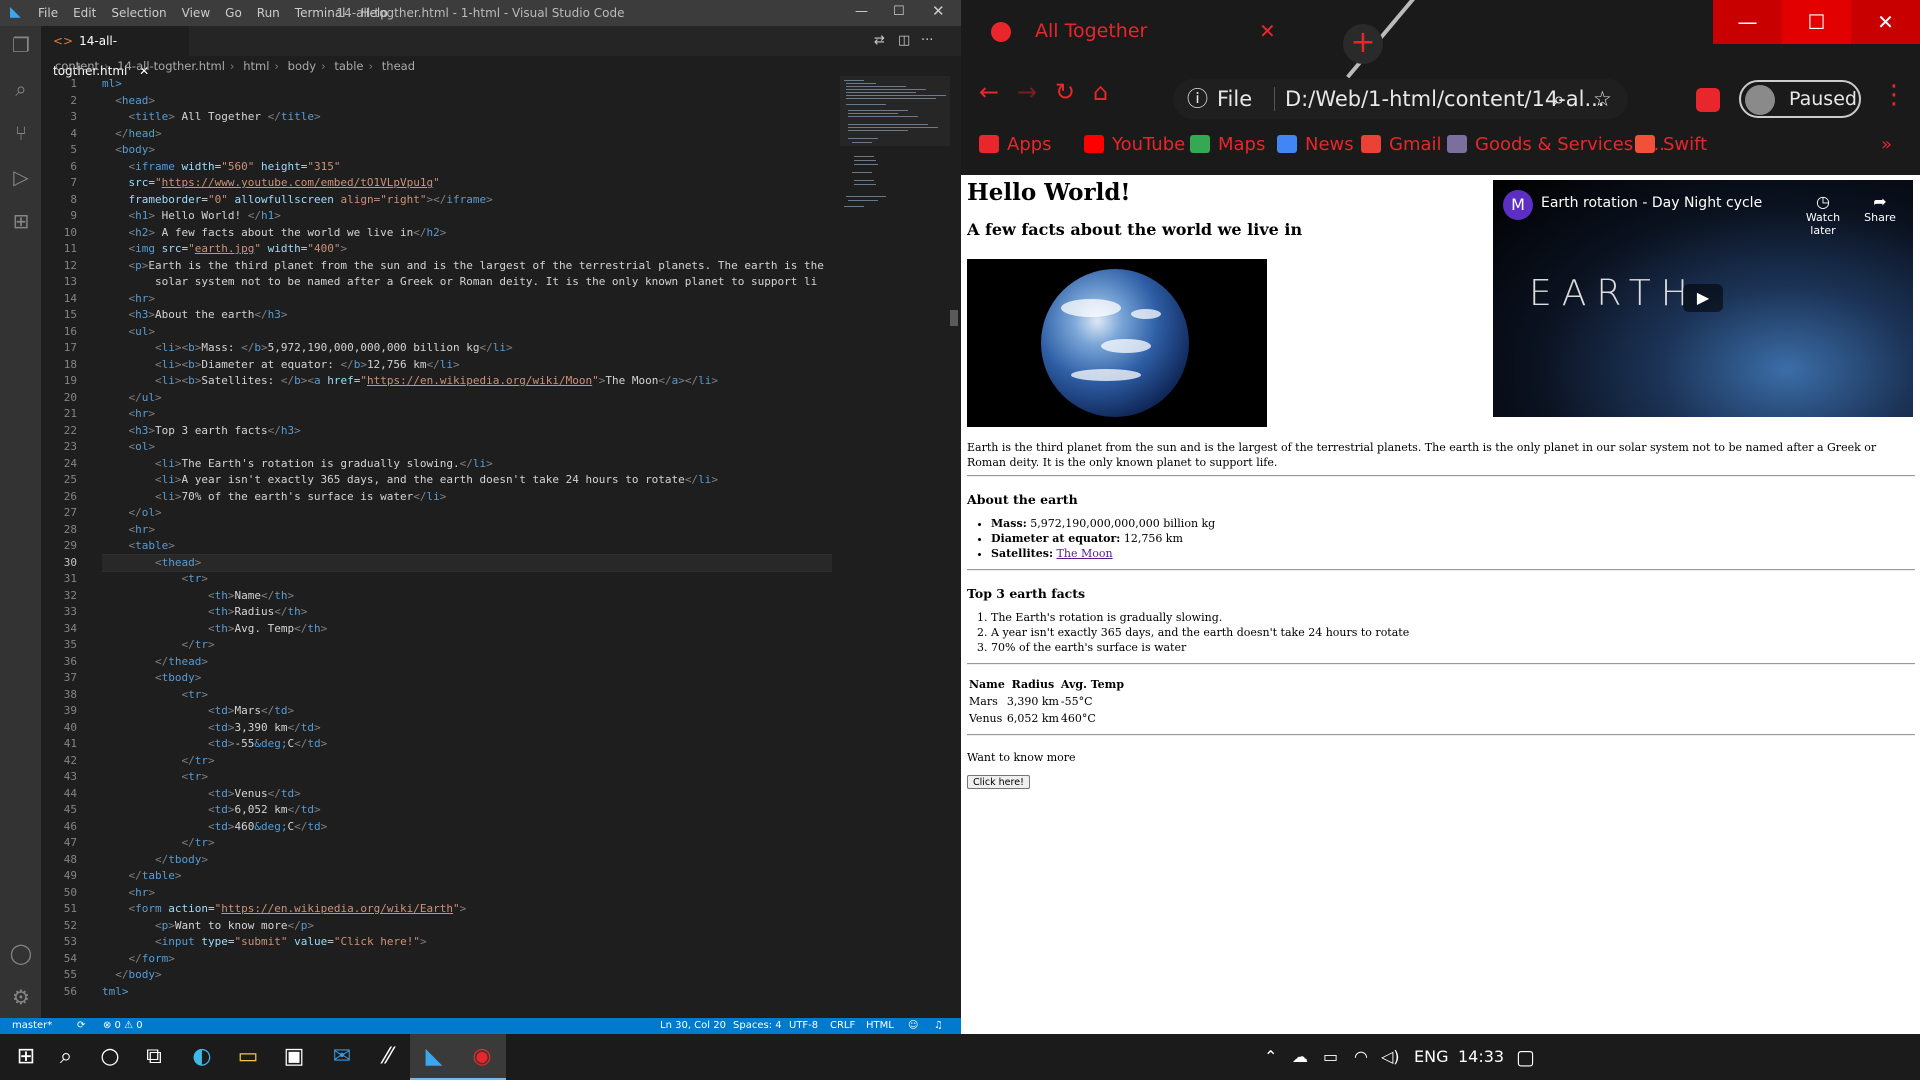 The image size is (1920, 1080). I want to click on tray-overflow-icon: ⌃, so click(1270, 1057).